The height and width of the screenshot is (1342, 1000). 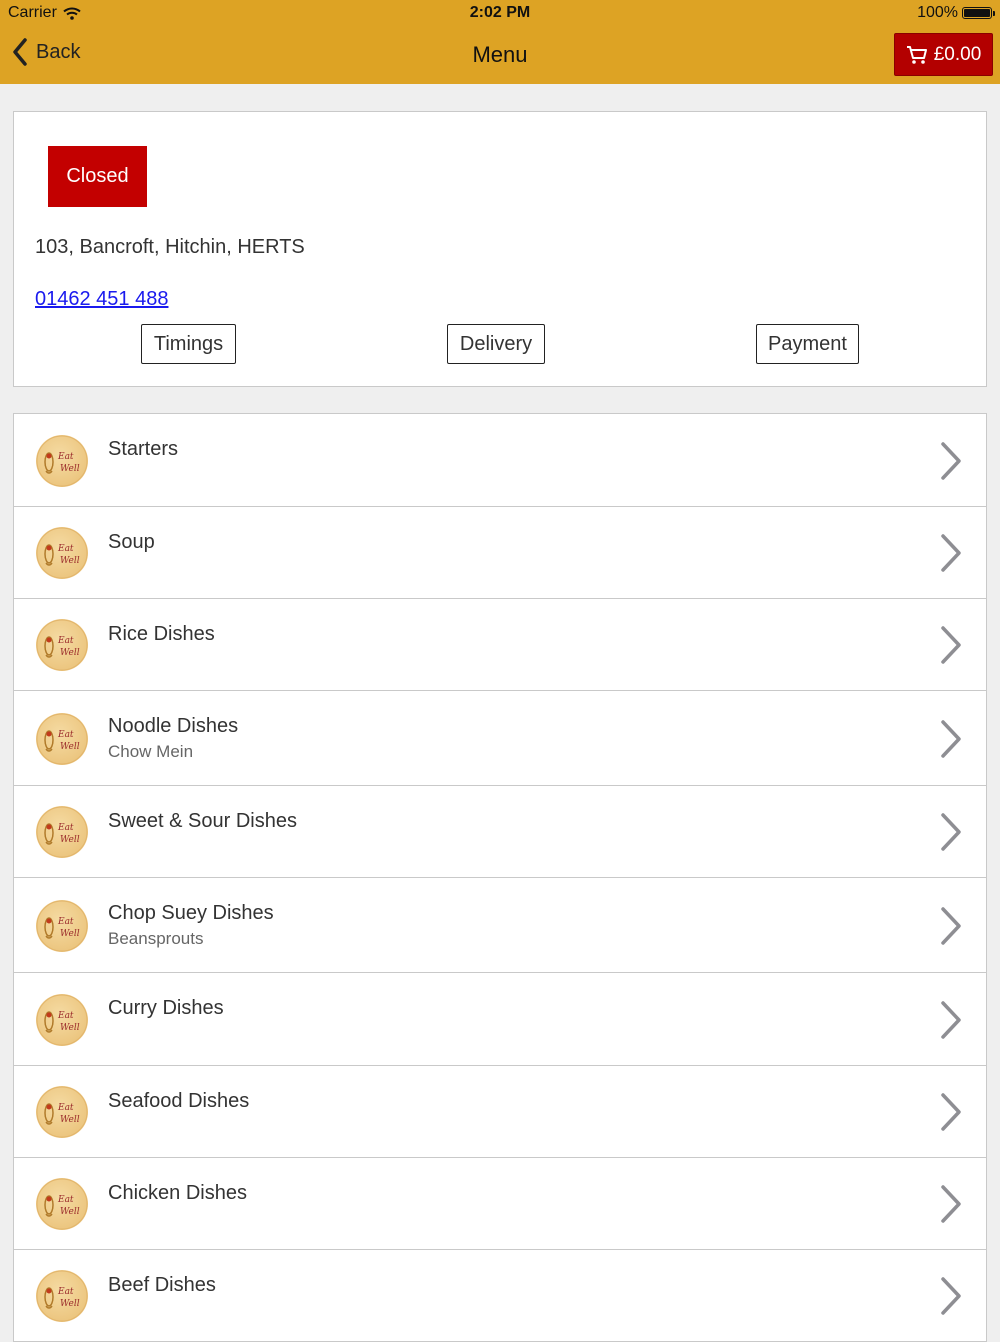 I want to click on menu-category-row: Eat Well Curry Dishes, so click(x=500, y=1019).